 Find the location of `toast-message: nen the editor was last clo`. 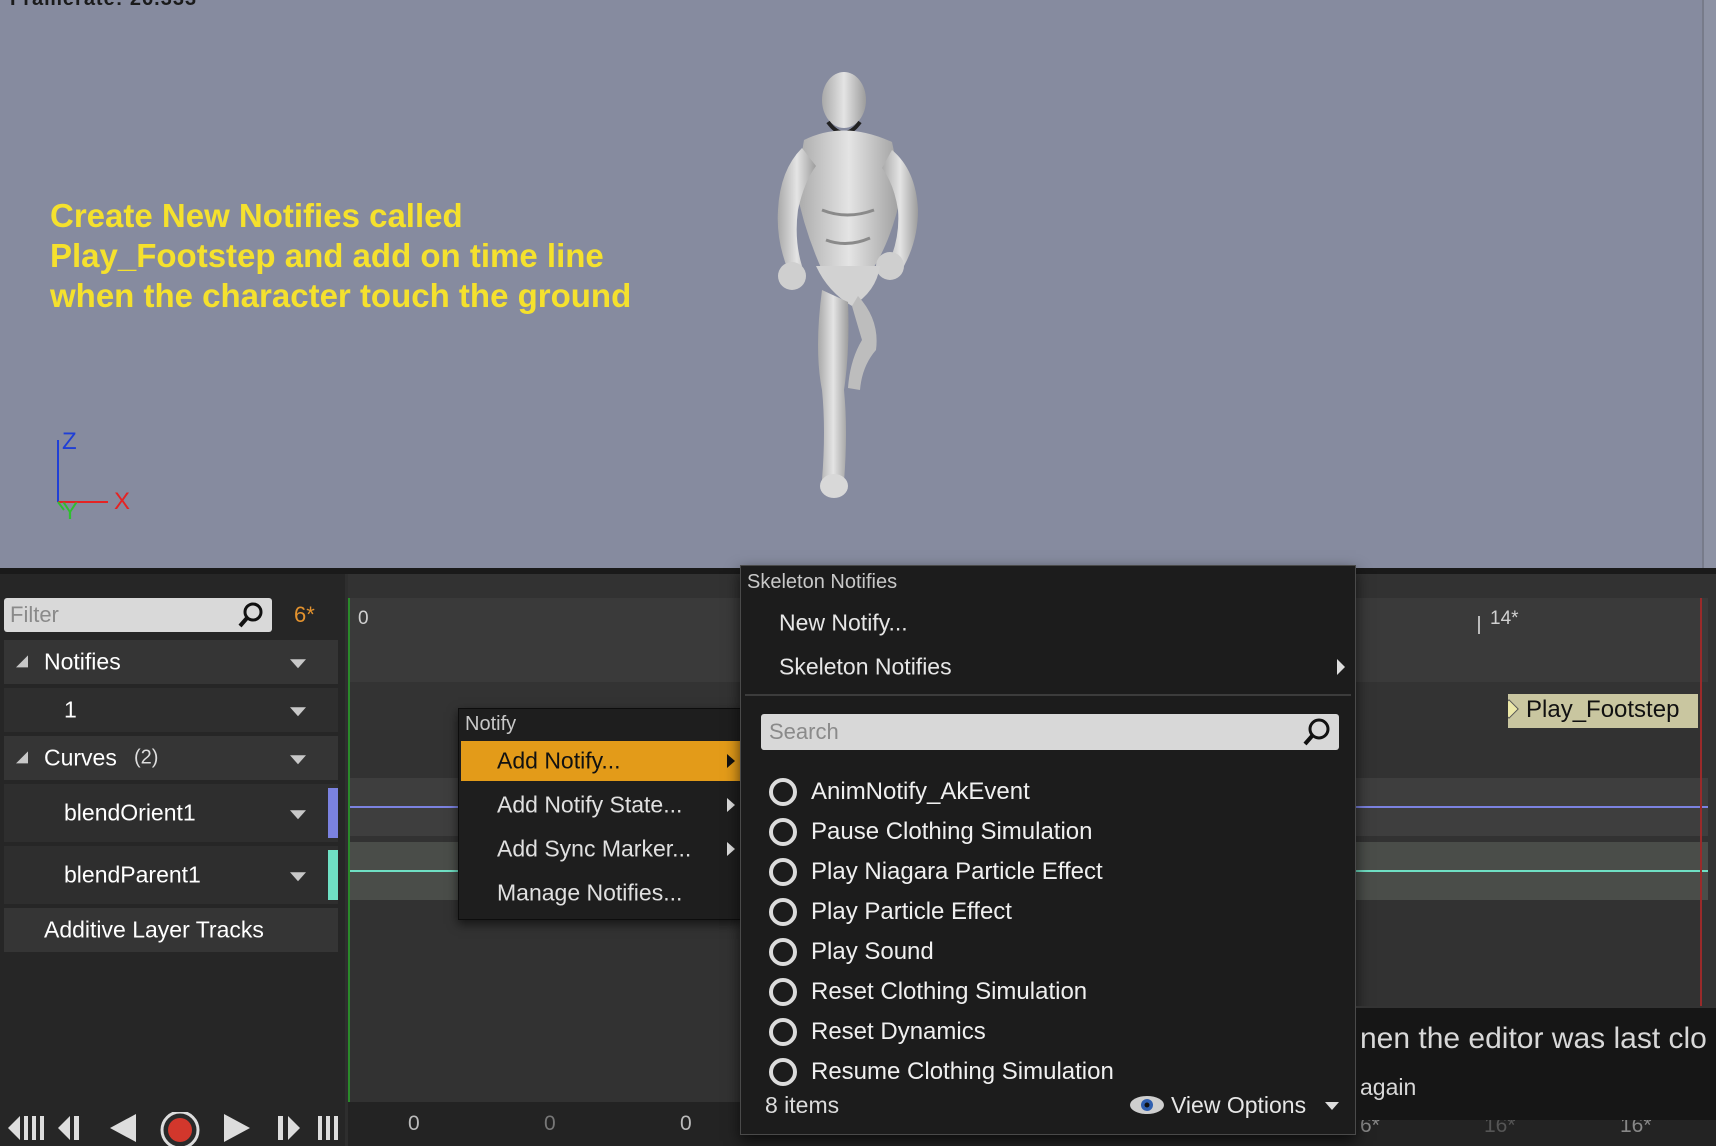

toast-message: nen the editor was last clo is located at coordinates (1533, 1038).